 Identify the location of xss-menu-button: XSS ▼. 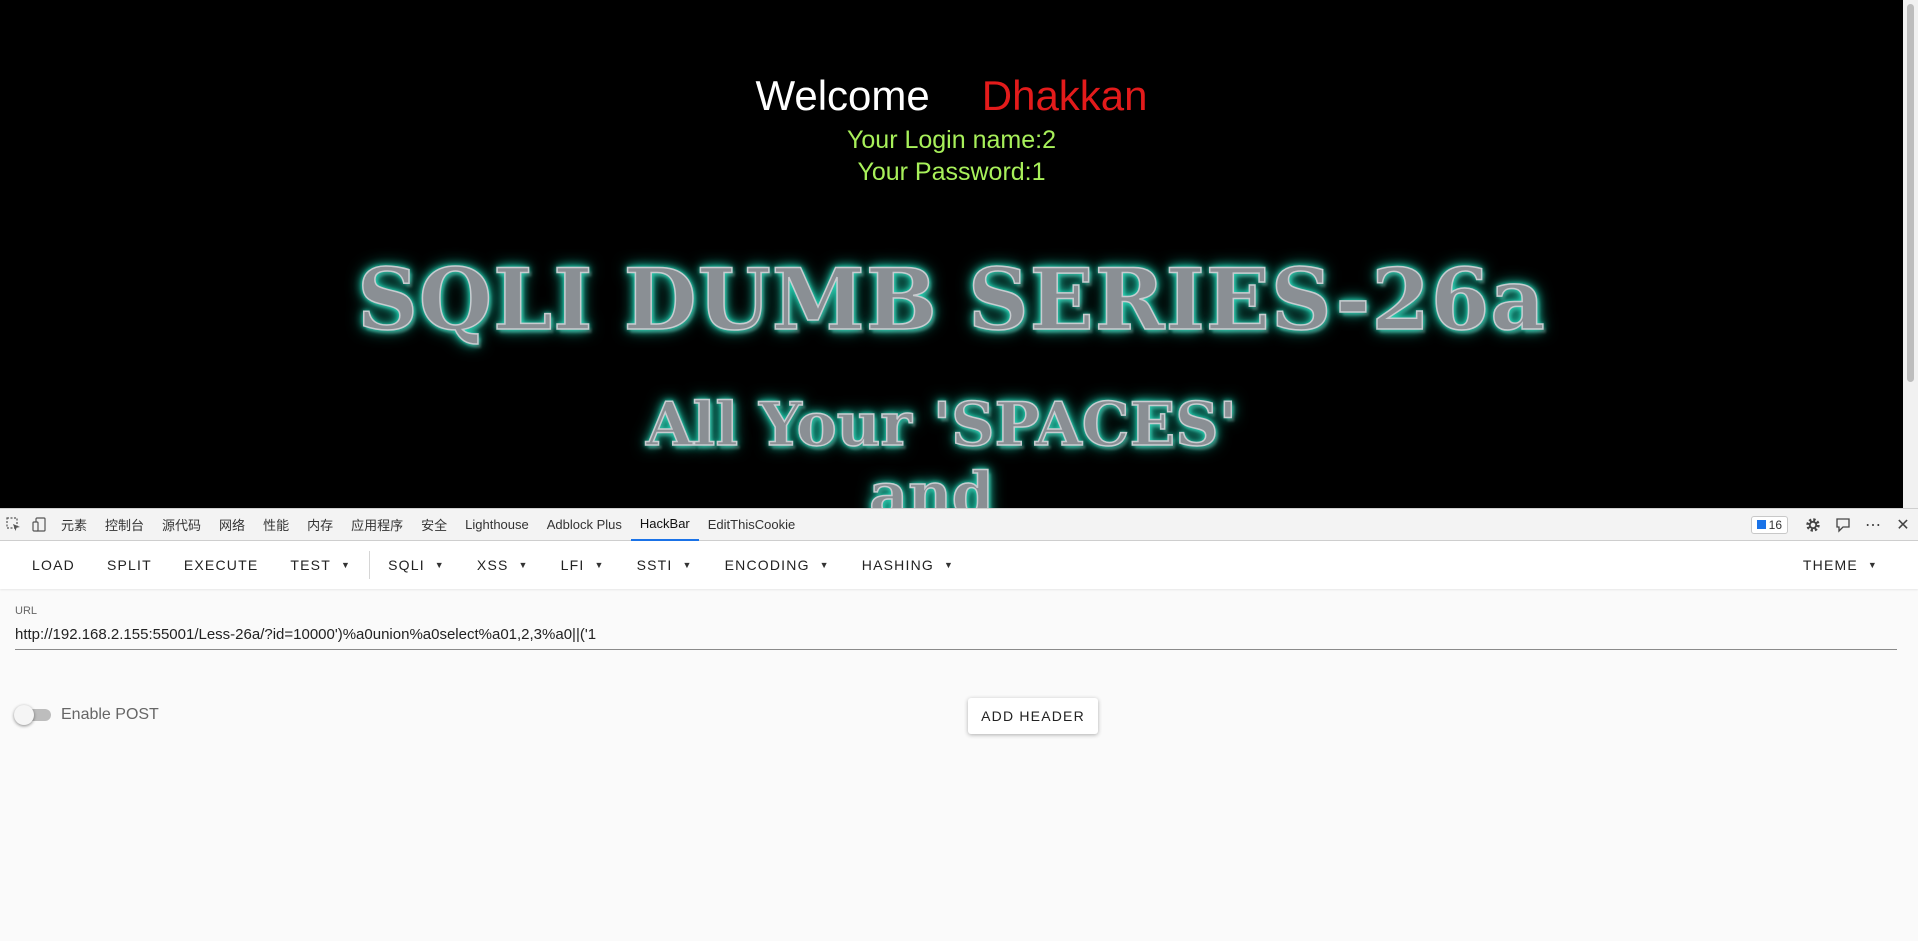
(503, 565).